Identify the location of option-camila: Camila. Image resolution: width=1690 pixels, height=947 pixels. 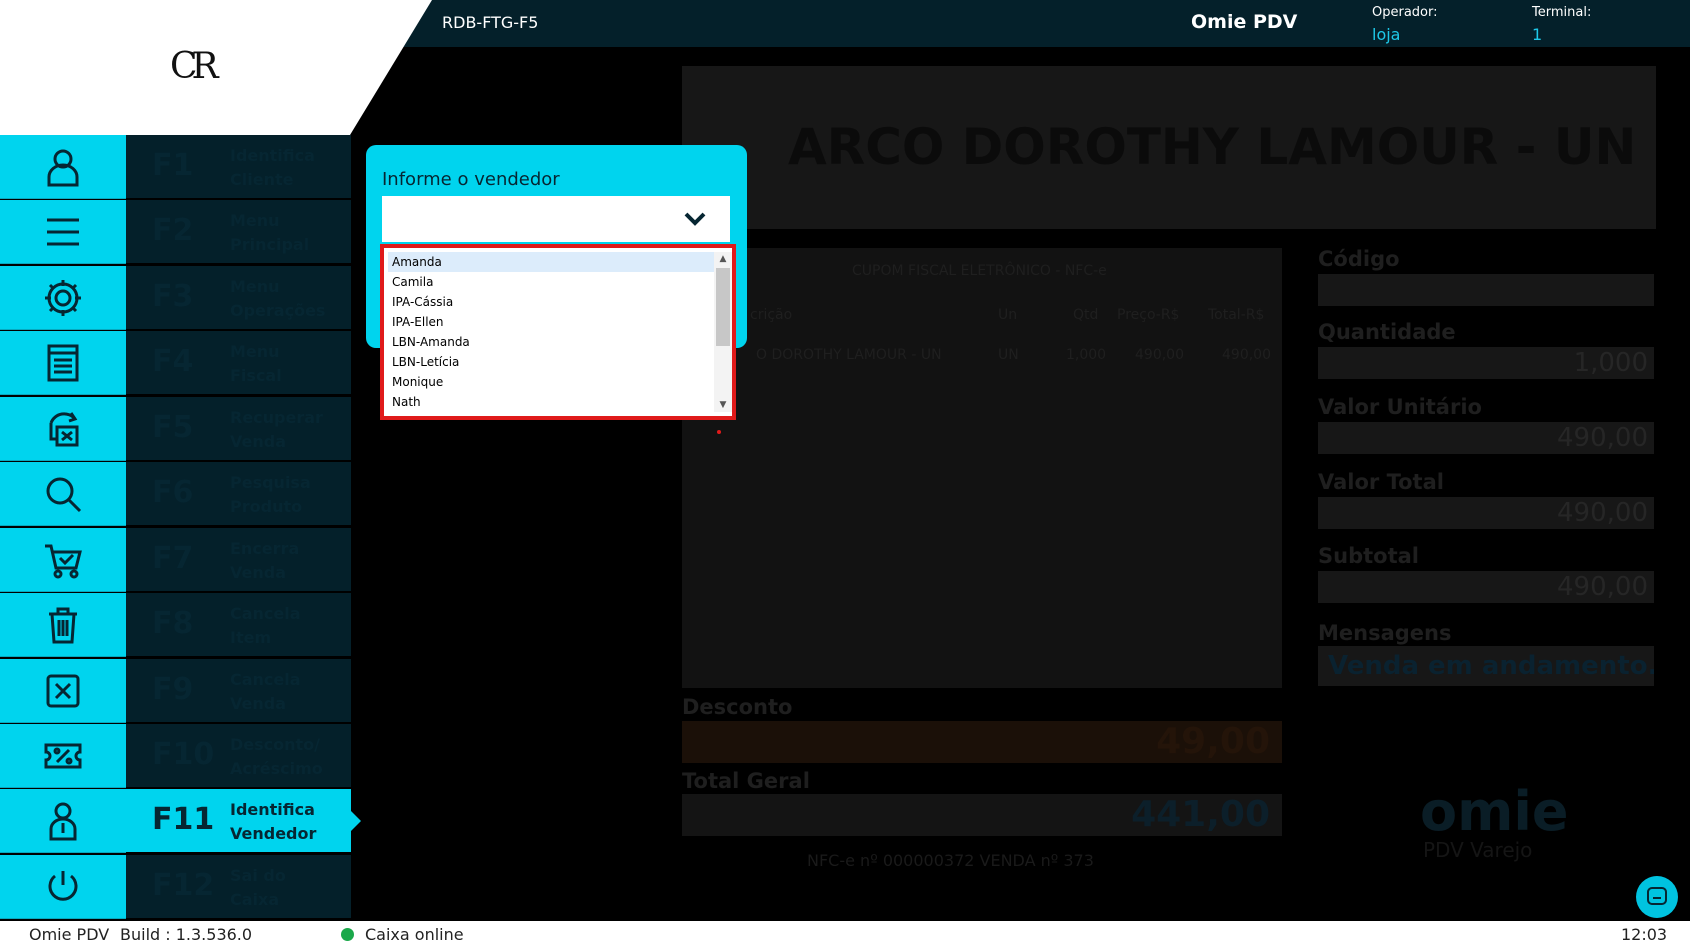
(551, 282).